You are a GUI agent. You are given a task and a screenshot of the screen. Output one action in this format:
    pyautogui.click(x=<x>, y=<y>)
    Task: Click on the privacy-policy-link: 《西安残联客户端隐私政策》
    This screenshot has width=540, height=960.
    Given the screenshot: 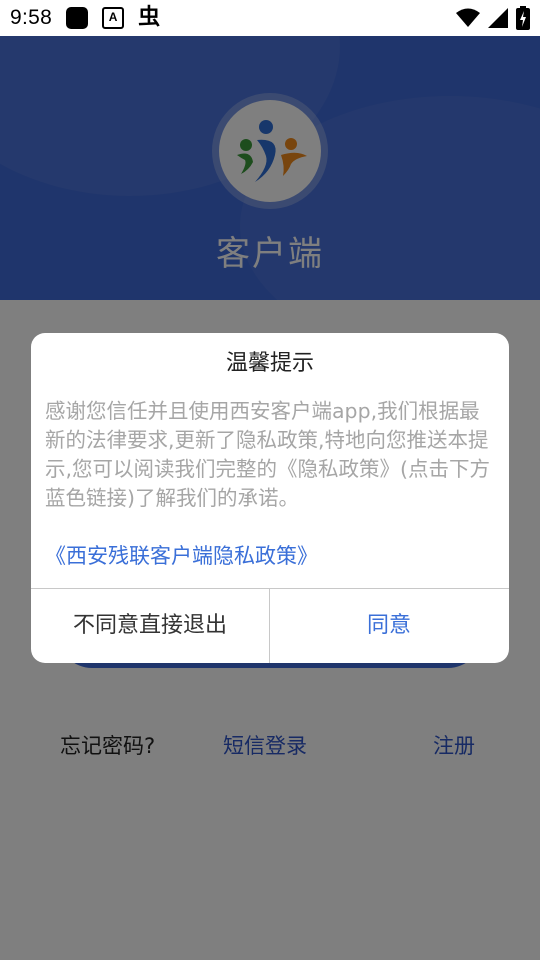 What is the action you would take?
    pyautogui.click(x=272, y=556)
    